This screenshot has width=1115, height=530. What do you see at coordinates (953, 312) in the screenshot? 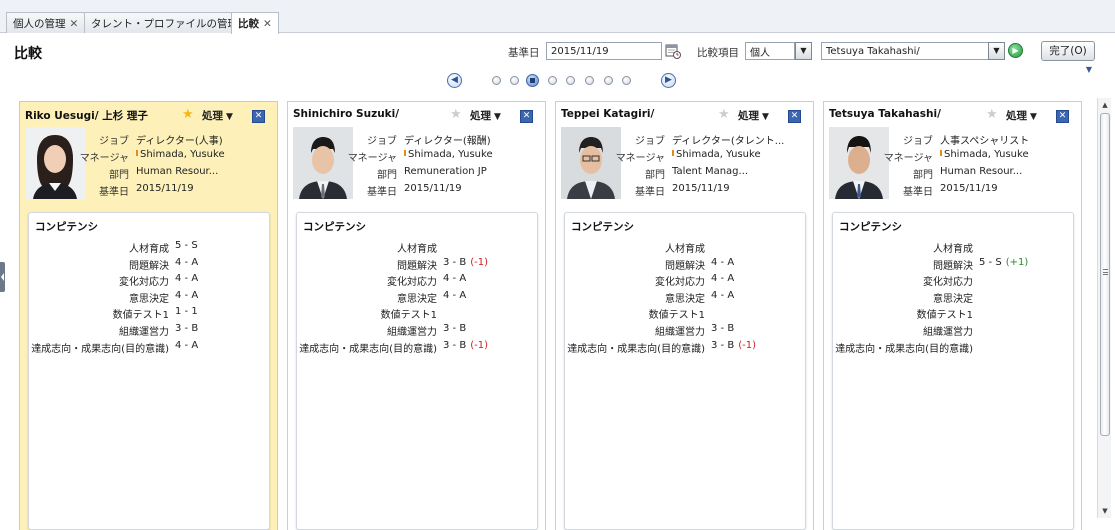
I see `competency-row: 数値テスト1` at bounding box center [953, 312].